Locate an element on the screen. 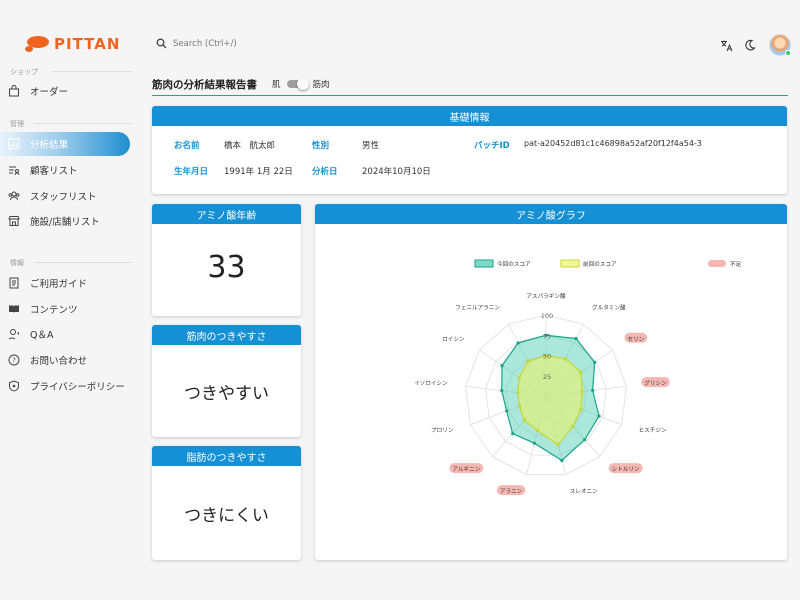  legend-label: 今回のスコア is located at coordinates (514, 264).